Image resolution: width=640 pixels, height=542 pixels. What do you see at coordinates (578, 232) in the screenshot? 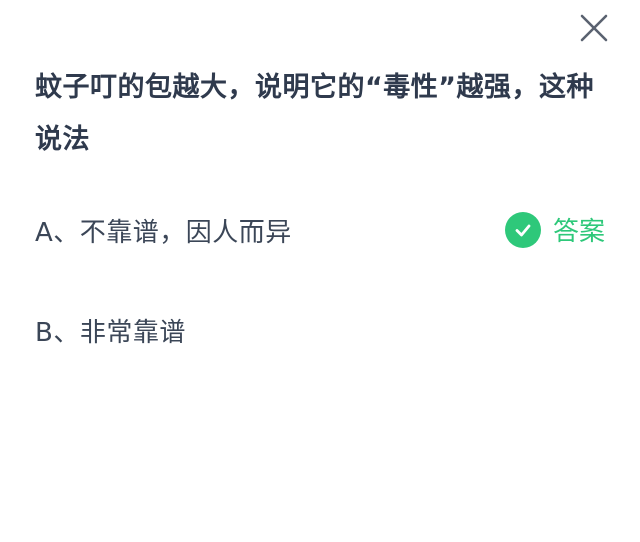
I see `answer-label: 答案` at bounding box center [578, 232].